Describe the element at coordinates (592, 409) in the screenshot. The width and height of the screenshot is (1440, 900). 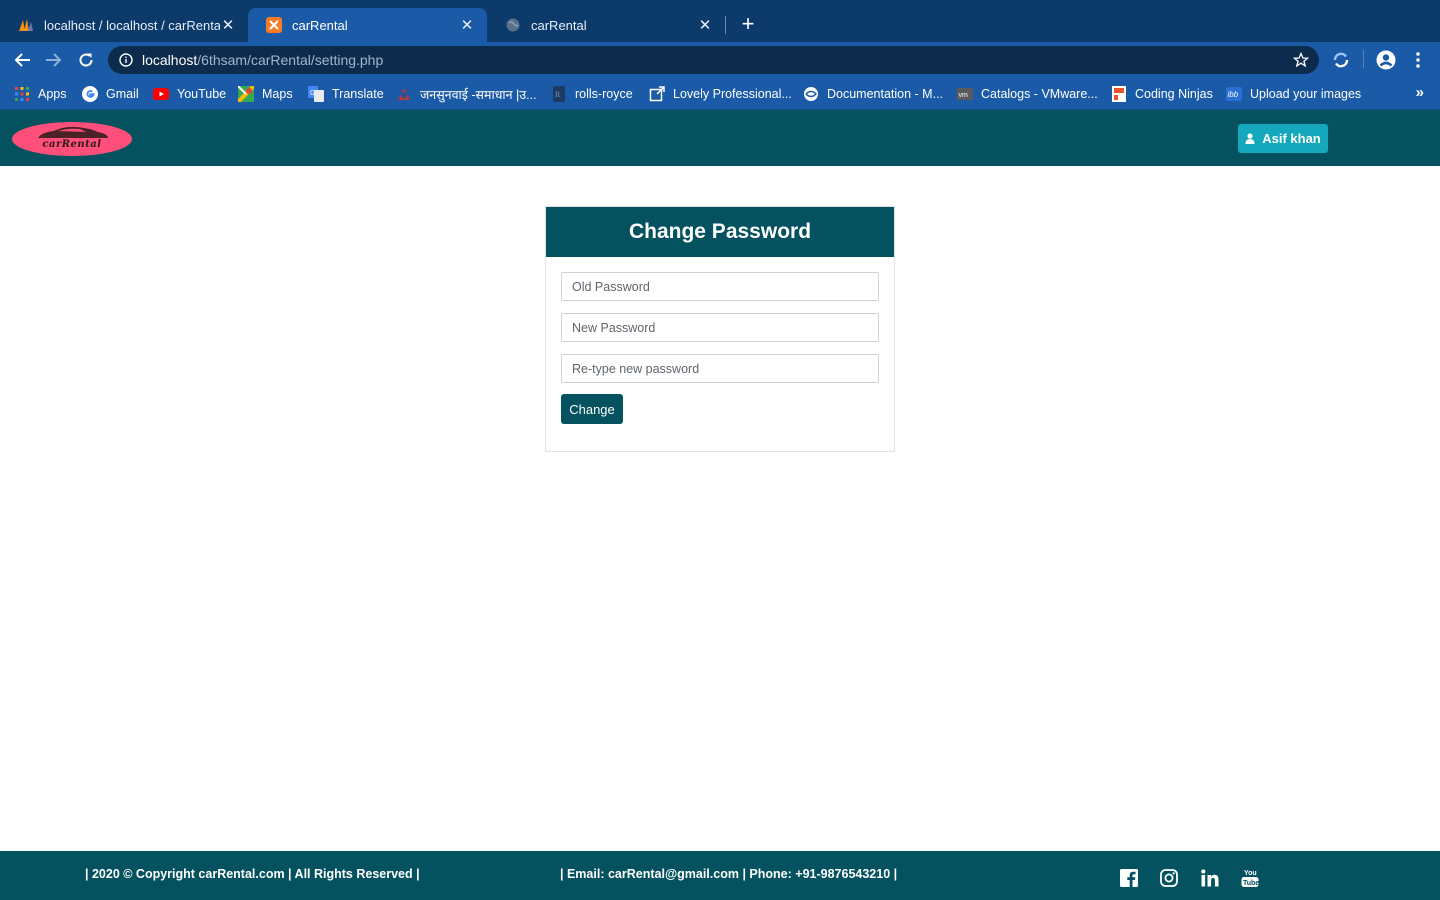
I see `change-password-button: Change` at that location.